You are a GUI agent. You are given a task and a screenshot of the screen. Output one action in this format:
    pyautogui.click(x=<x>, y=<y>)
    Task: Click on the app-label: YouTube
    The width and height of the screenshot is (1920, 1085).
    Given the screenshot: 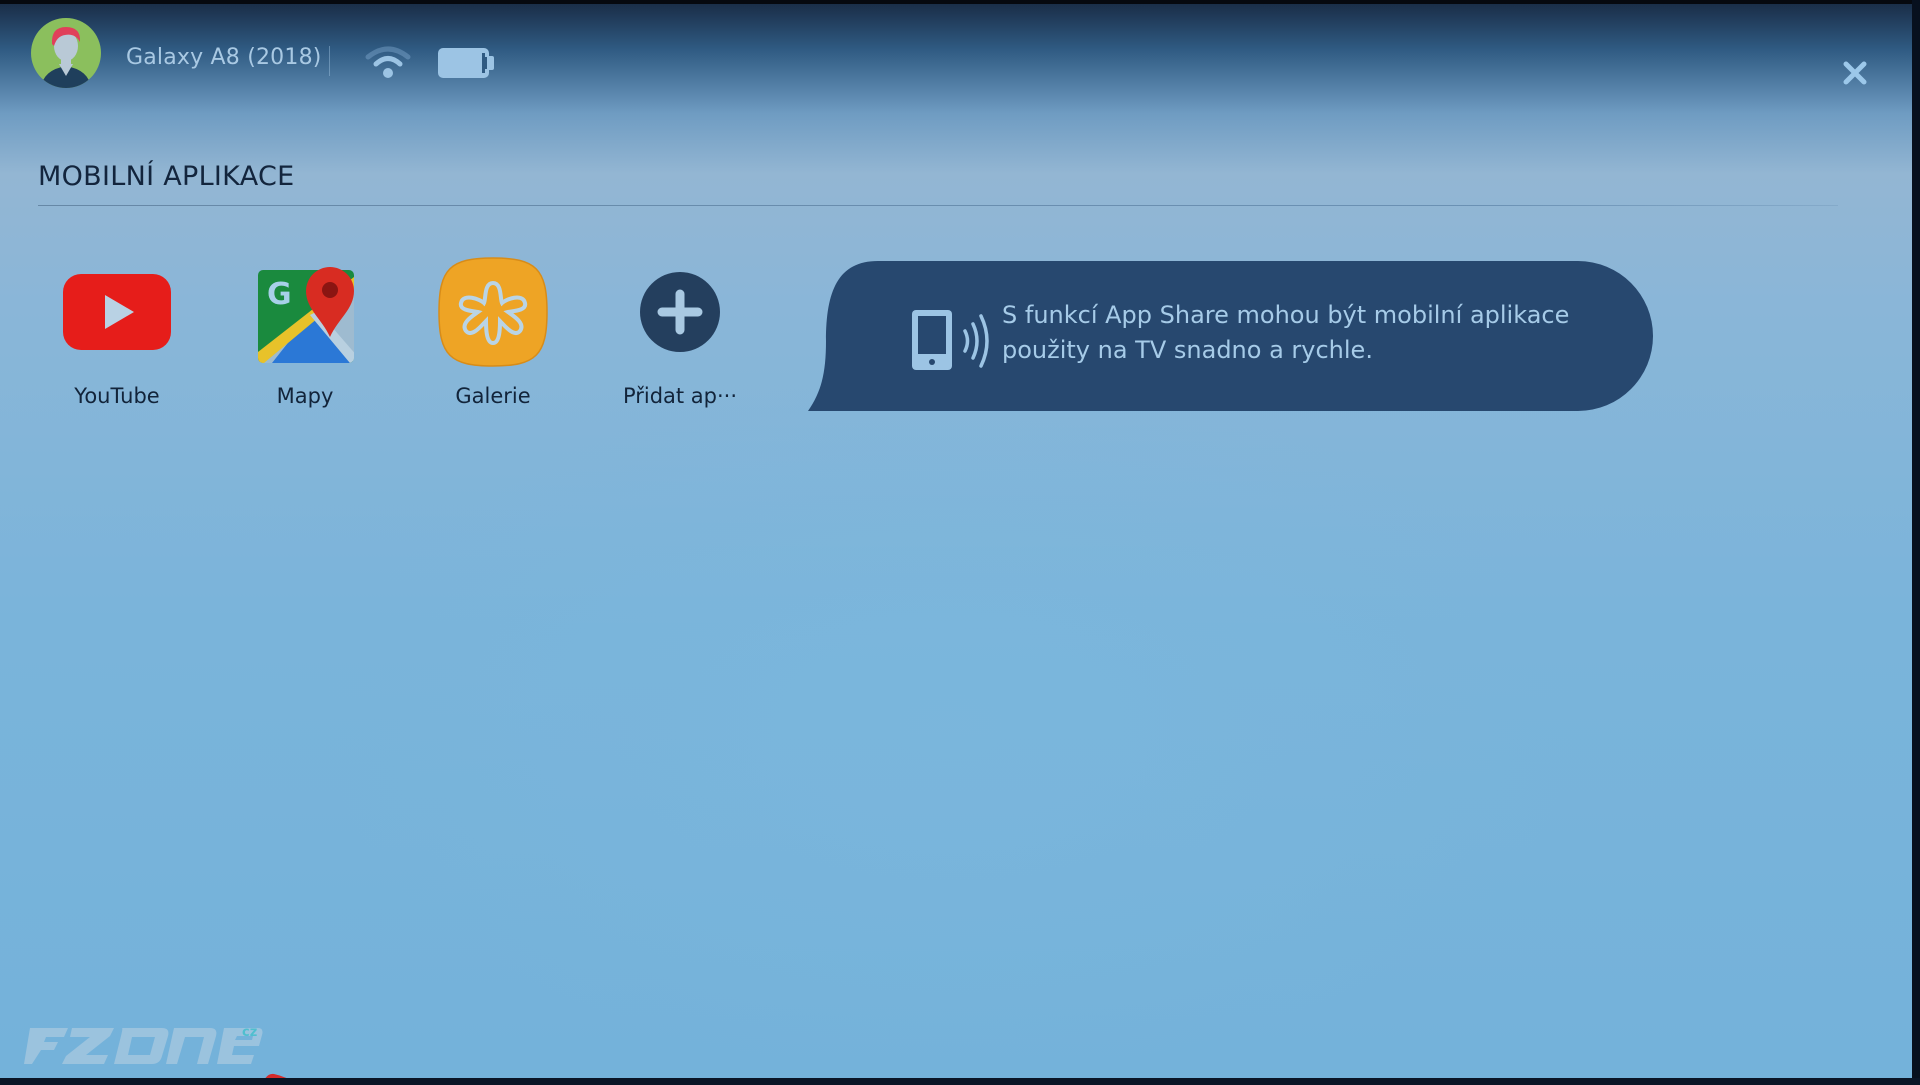 What is the action you would take?
    pyautogui.click(x=117, y=396)
    